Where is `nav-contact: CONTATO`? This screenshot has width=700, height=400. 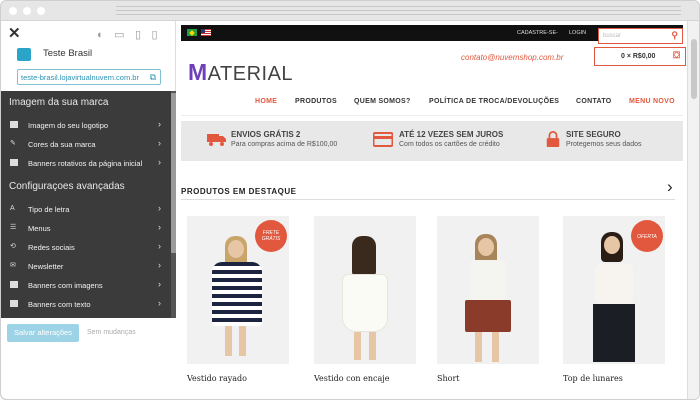
nav-contact: CONTATO is located at coordinates (594, 101).